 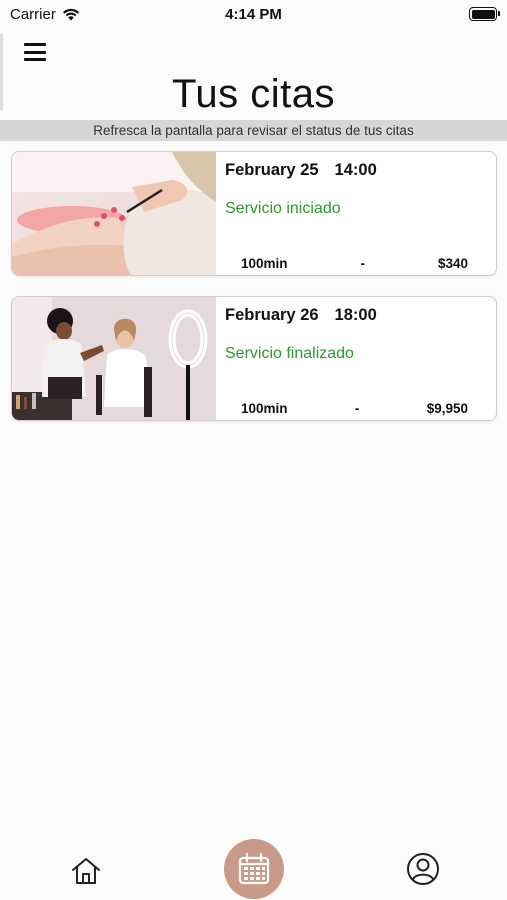 I want to click on battery-icon, so click(x=484, y=14).